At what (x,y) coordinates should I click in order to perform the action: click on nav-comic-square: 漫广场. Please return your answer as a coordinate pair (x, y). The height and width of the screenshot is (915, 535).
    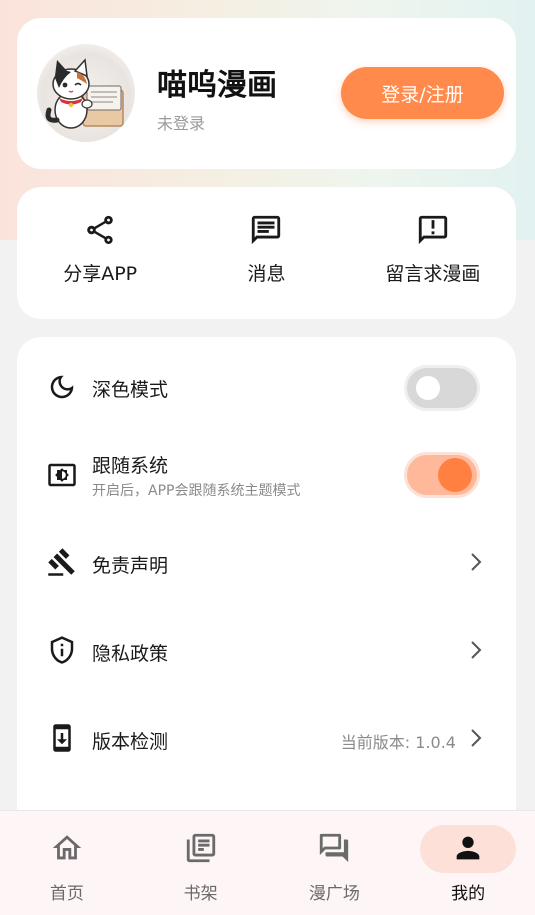
    Looking at the image, I should click on (335, 863).